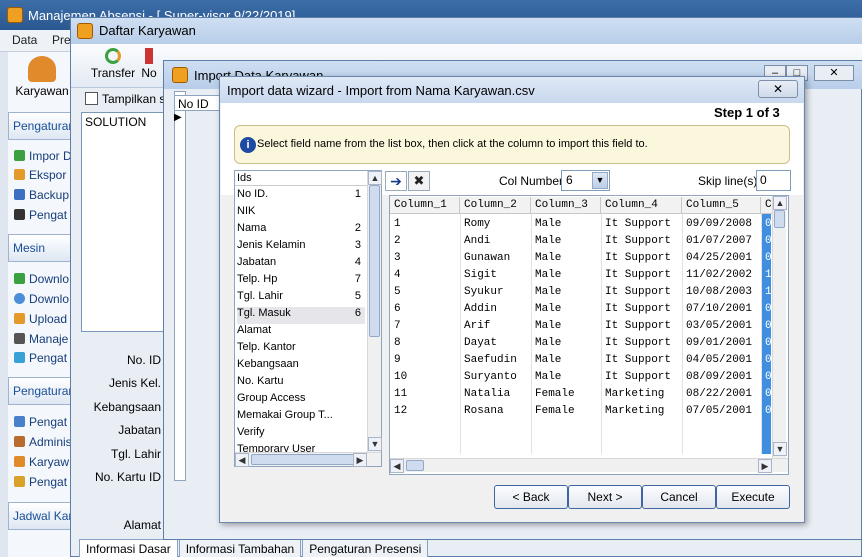  What do you see at coordinates (426, 309) in the screenshot?
I see `grid-cell: 6` at bounding box center [426, 309].